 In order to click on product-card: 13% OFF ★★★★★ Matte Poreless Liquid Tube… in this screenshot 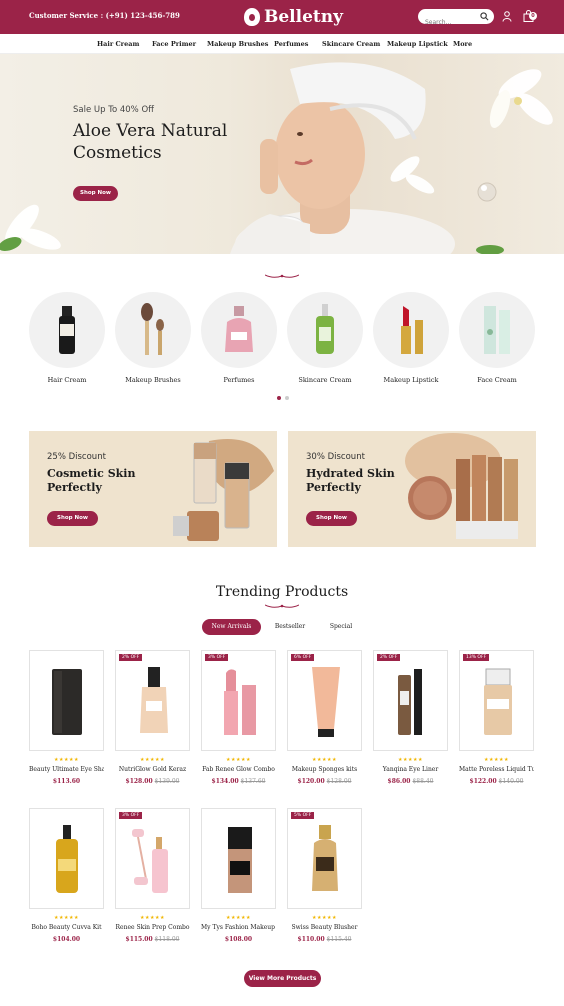, I will do `click(496, 717)`.